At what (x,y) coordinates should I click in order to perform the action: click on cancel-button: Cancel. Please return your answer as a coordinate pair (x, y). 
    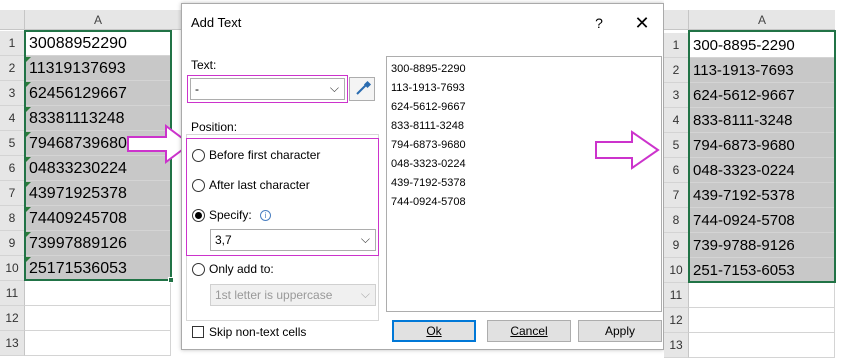
    Looking at the image, I should click on (529, 331).